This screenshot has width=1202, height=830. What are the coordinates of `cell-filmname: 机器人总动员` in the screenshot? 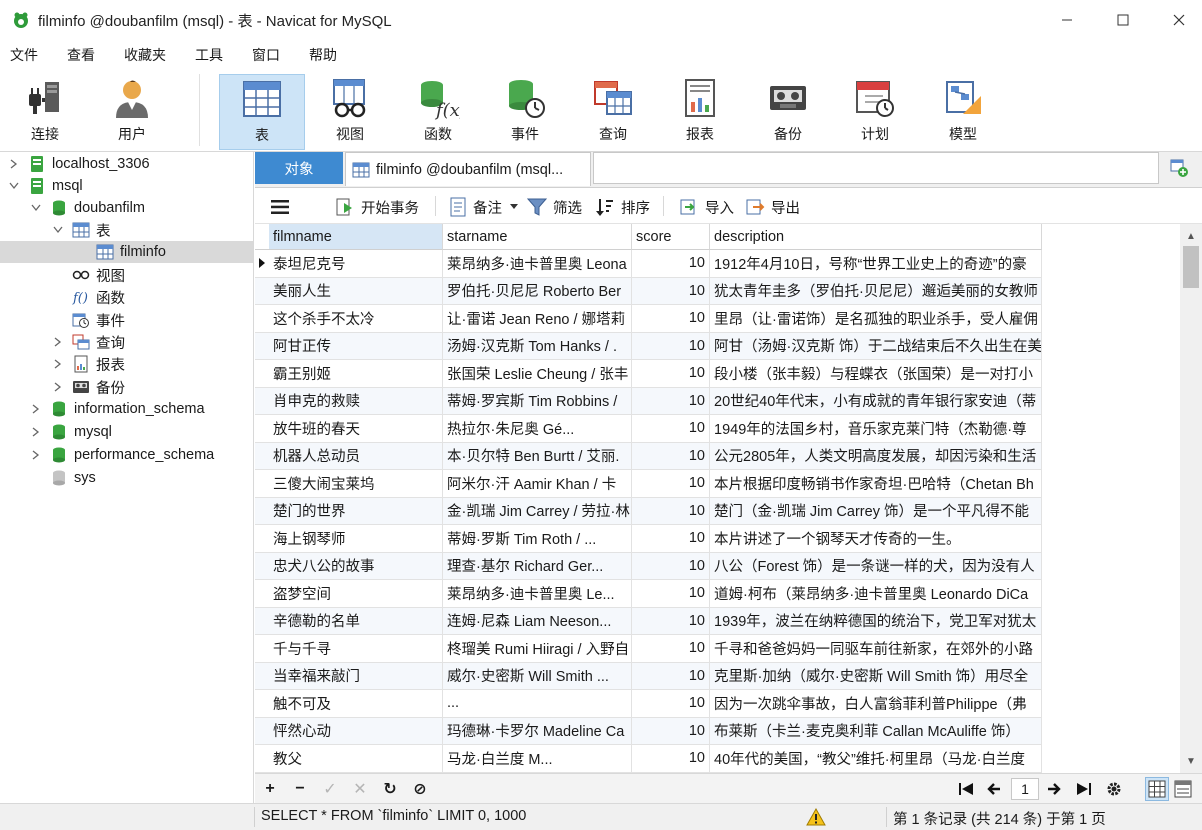 It's located at (356, 456).